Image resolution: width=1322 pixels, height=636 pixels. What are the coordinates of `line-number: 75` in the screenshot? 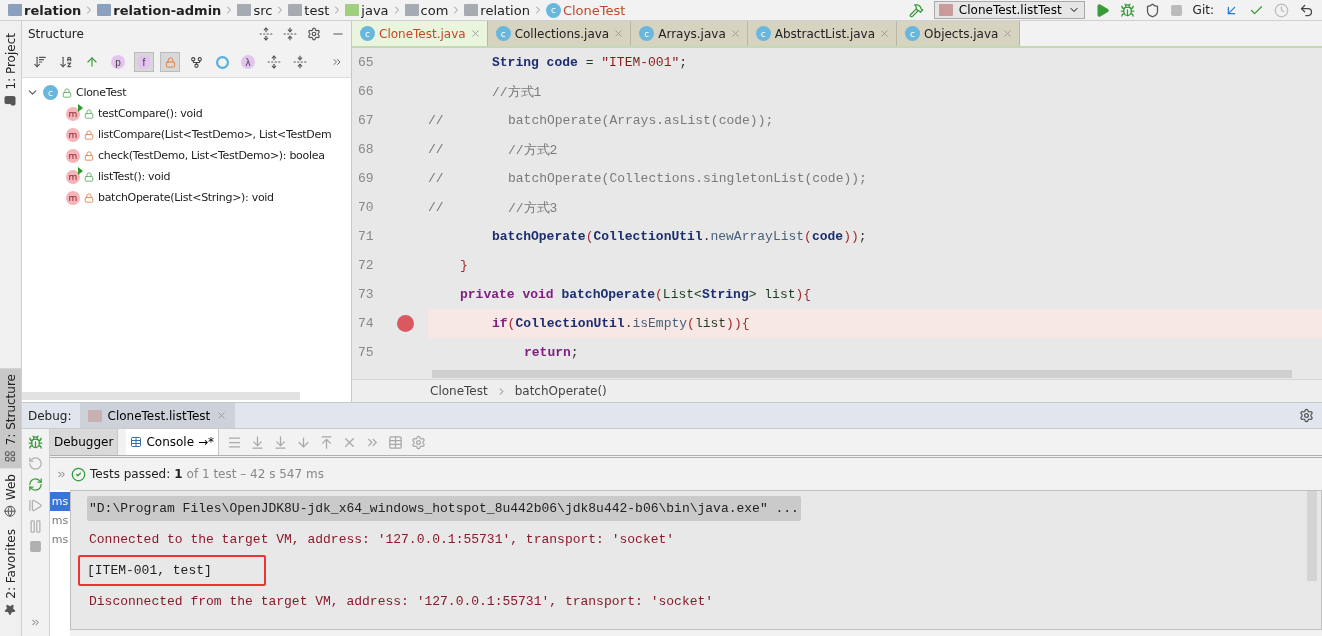 It's located at (366, 352).